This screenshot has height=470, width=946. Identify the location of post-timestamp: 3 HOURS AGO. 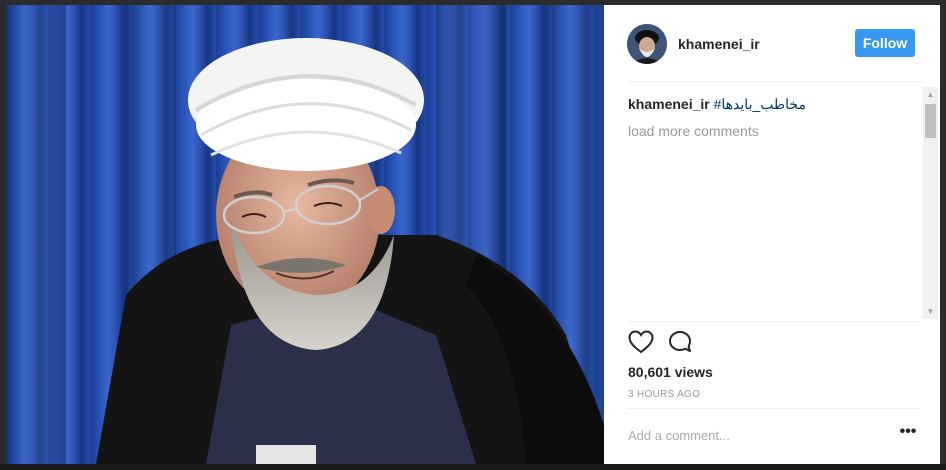
(664, 394).